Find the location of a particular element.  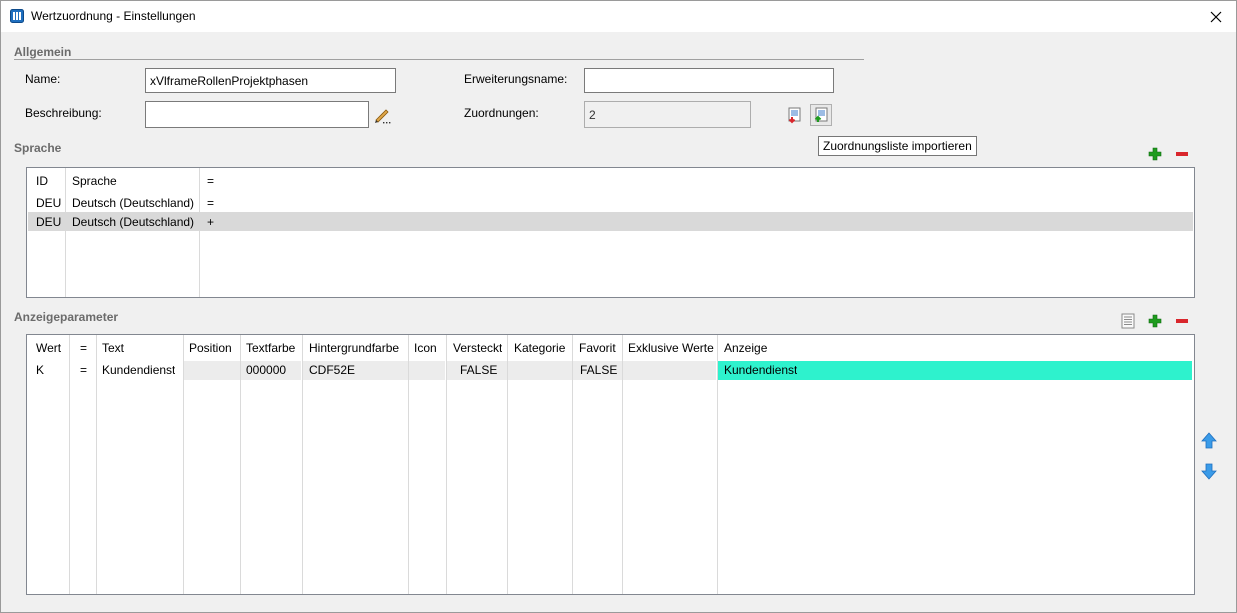

column-header: Hintergrundfarbe is located at coordinates (354, 348).